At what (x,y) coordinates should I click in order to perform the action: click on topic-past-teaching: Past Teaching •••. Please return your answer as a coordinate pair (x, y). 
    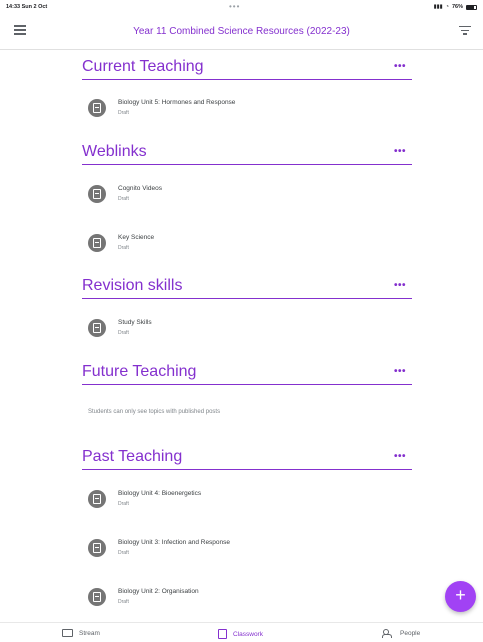
    Looking at the image, I should click on (247, 456).